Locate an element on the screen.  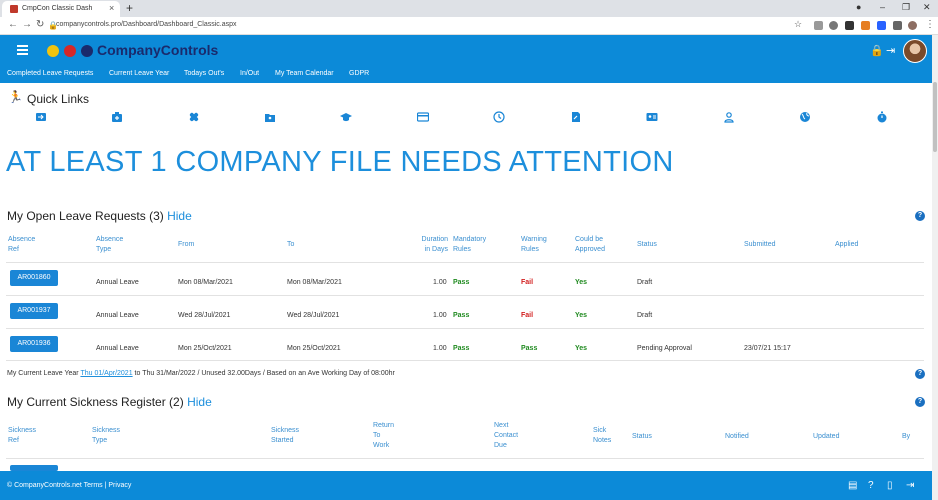
globe-icon is located at coordinates (805, 117).